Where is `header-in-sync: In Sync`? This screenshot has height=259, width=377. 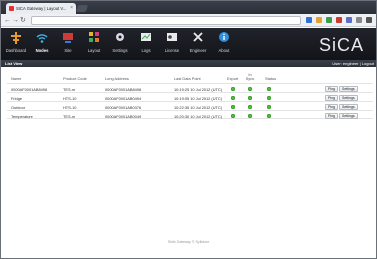 header-in-sync: In Sync is located at coordinates (250, 77).